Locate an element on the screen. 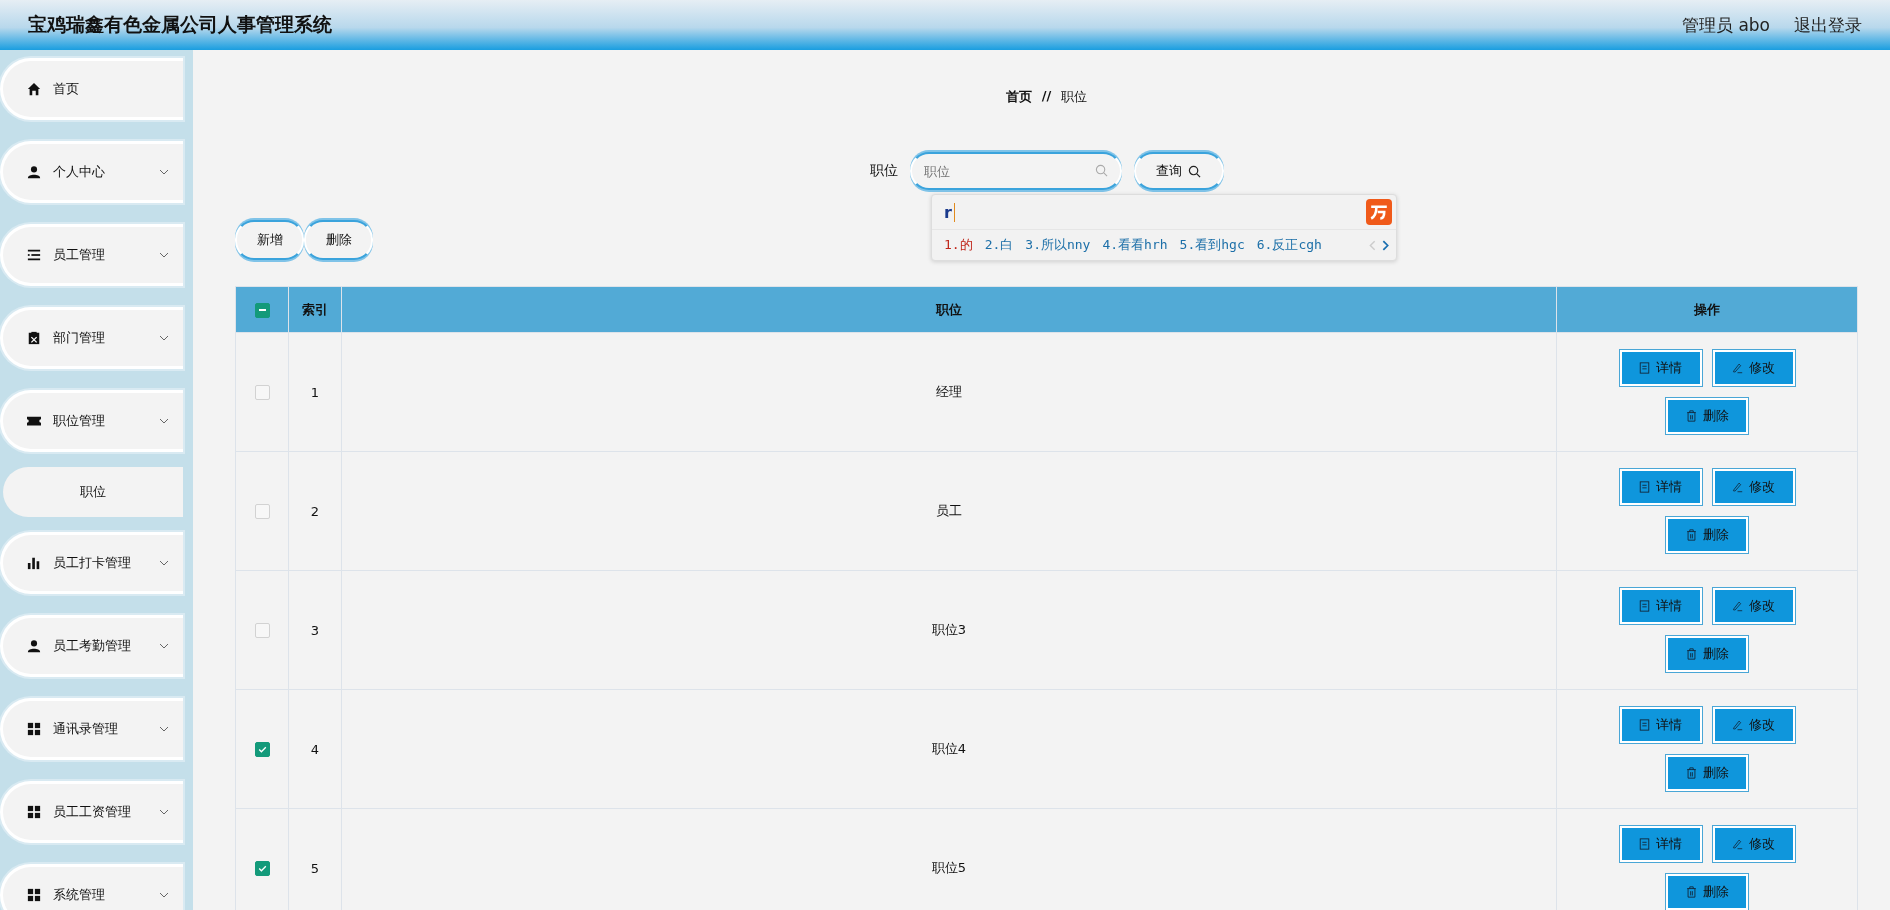 Image resolution: width=1890 pixels, height=910 pixels. table-cell: 职位3 is located at coordinates (949, 630).